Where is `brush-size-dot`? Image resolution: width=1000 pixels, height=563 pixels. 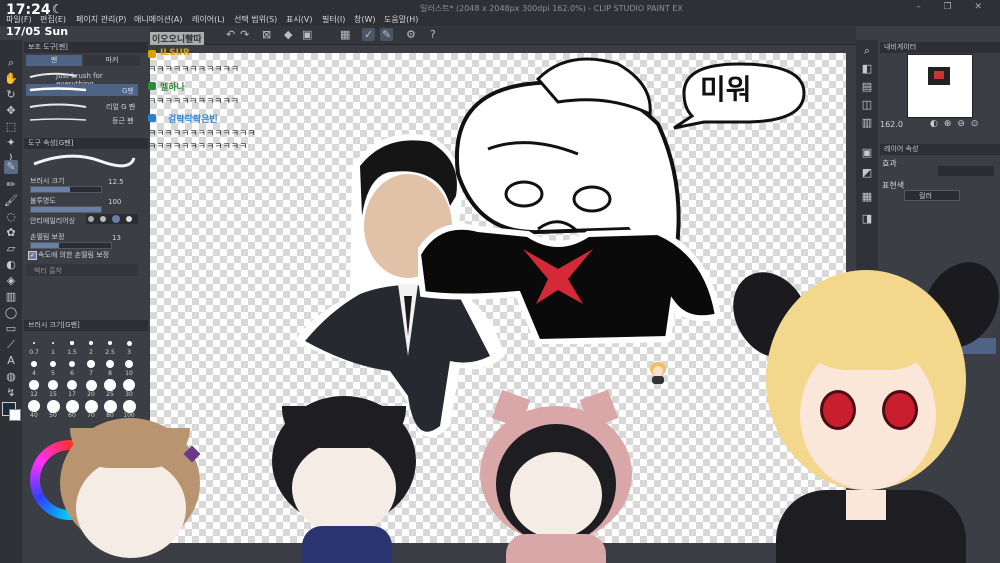
brush-size-dot is located at coordinates (91, 364).